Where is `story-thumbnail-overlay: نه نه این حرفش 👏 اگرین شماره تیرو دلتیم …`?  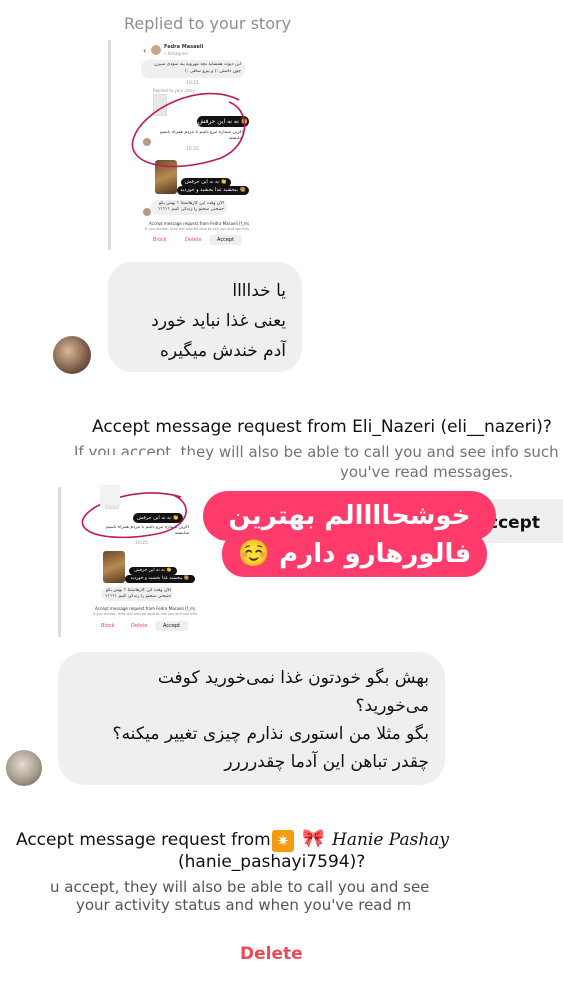 story-thumbnail-overlay: نه نه این حرفش 👏 اگرین شماره تیرو دلتیم … is located at coordinates (128, 562).